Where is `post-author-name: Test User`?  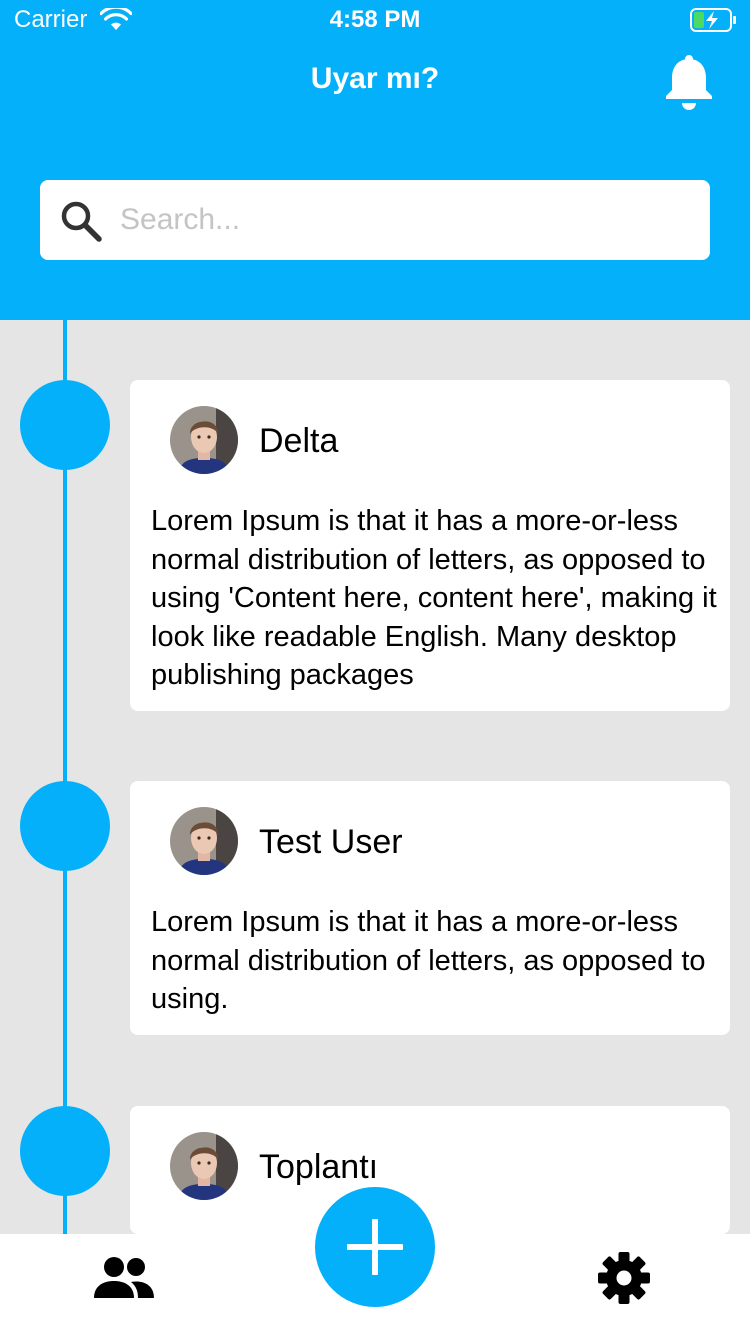 post-author-name: Test User is located at coordinates (331, 842).